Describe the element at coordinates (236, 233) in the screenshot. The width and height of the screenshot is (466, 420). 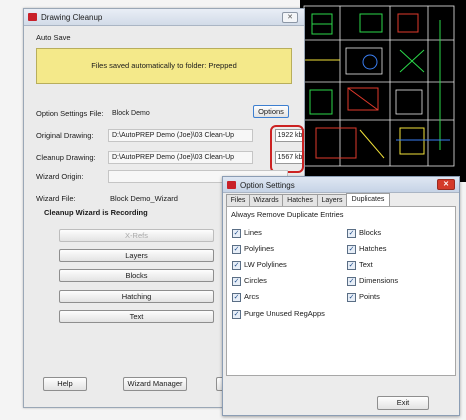
I see `lines-checkbox: ✓` at that location.